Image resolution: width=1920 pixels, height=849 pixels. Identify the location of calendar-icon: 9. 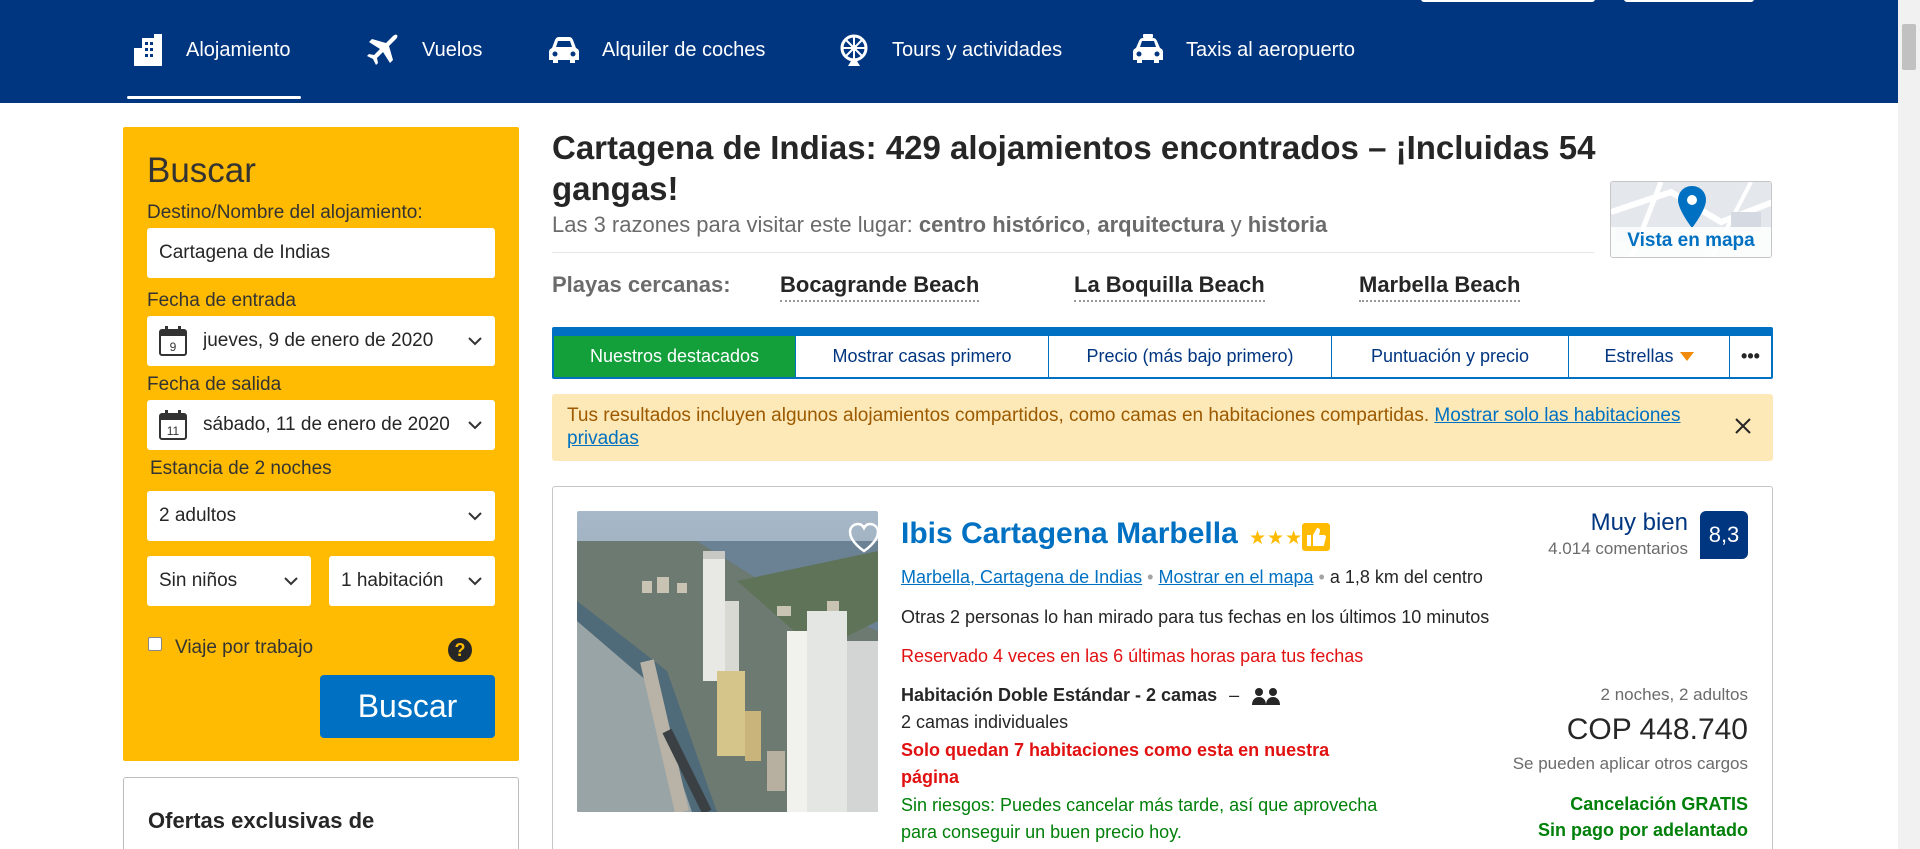
(173, 341).